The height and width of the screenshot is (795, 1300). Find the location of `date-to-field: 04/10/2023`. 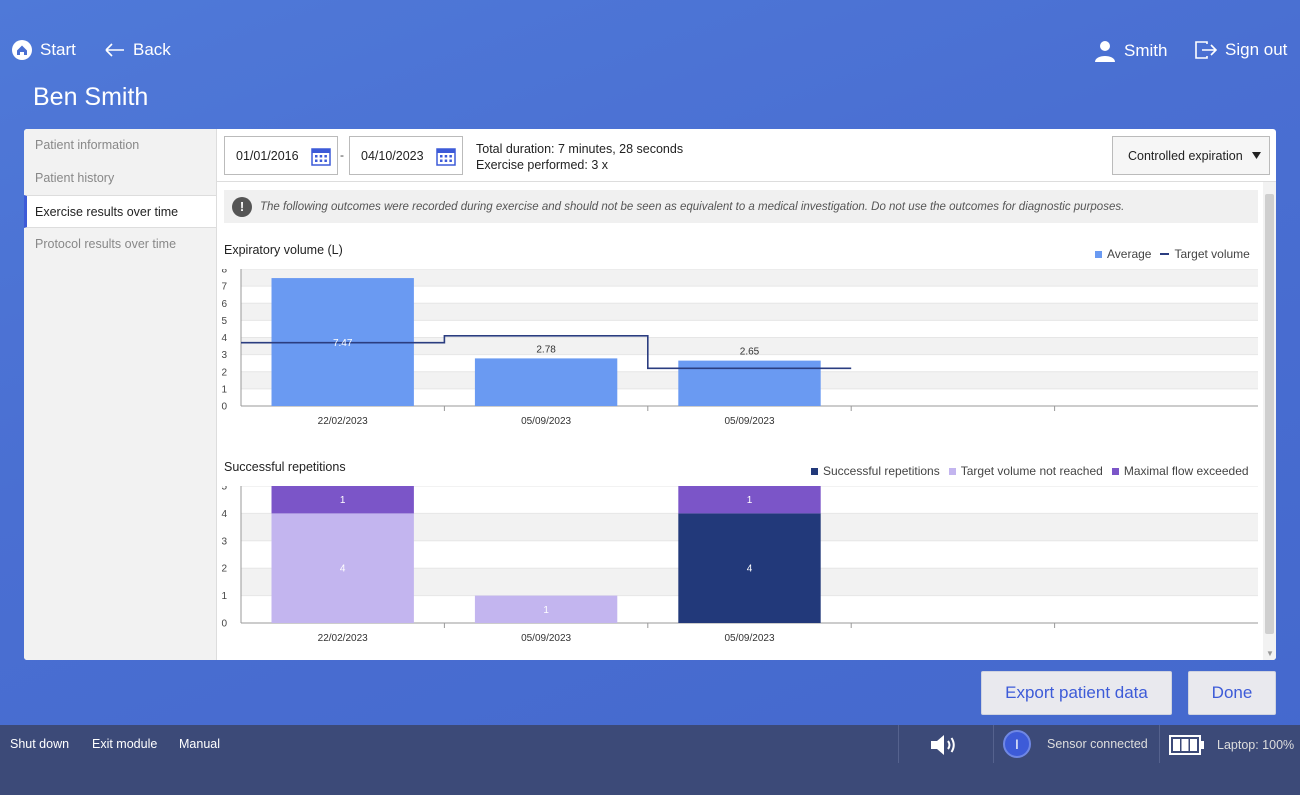

date-to-field: 04/10/2023 is located at coordinates (406, 155).